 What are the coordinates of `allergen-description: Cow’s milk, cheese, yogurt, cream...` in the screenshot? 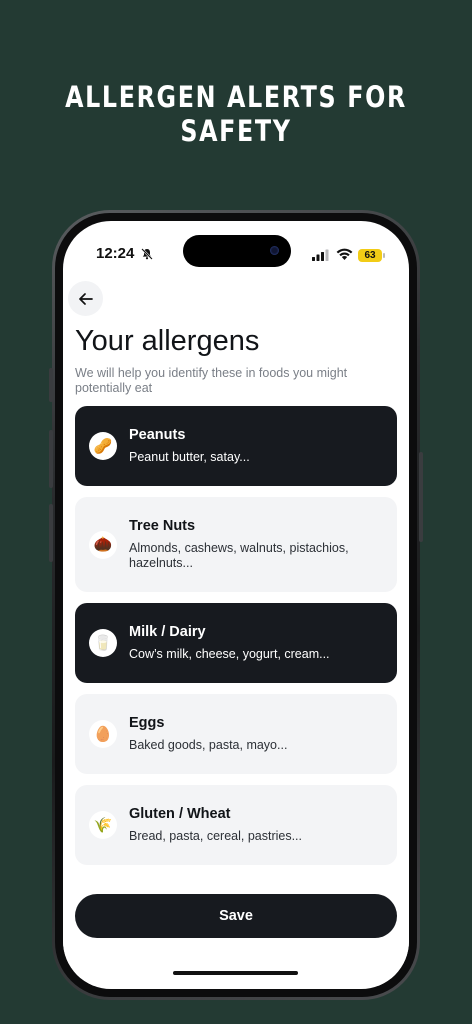 It's located at (229, 654).